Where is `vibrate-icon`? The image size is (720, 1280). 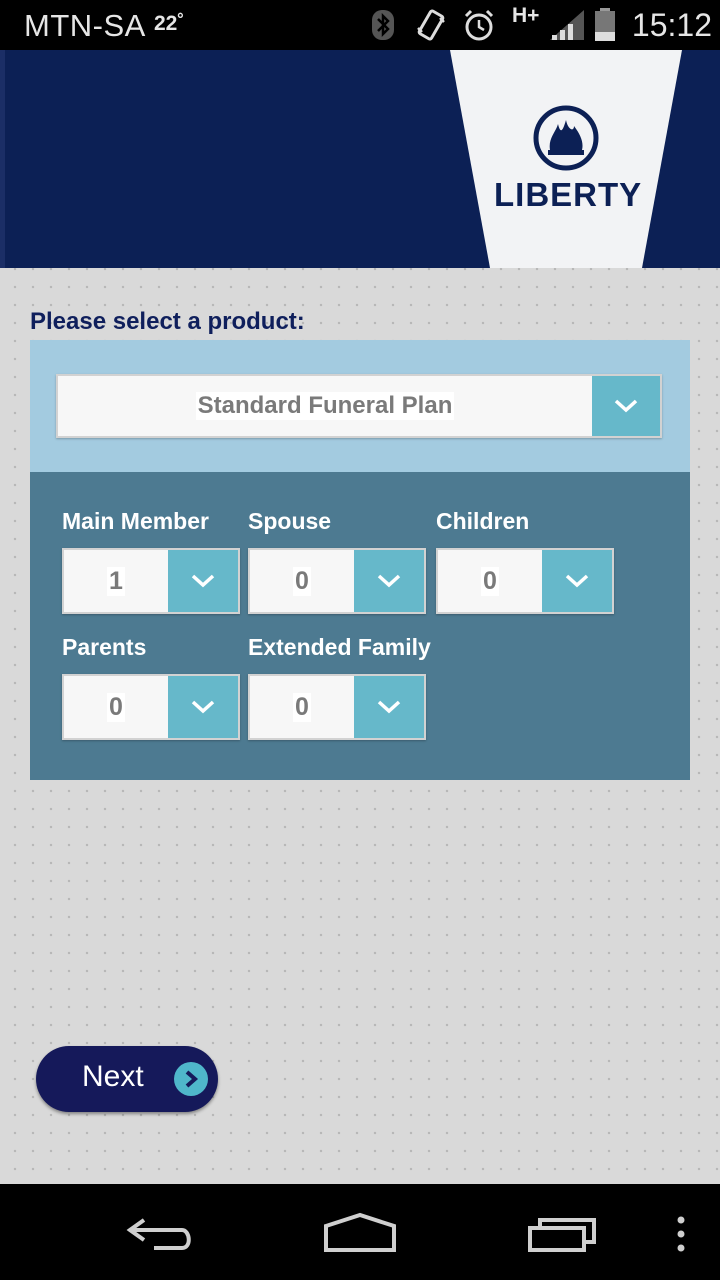 vibrate-icon is located at coordinates (431, 25).